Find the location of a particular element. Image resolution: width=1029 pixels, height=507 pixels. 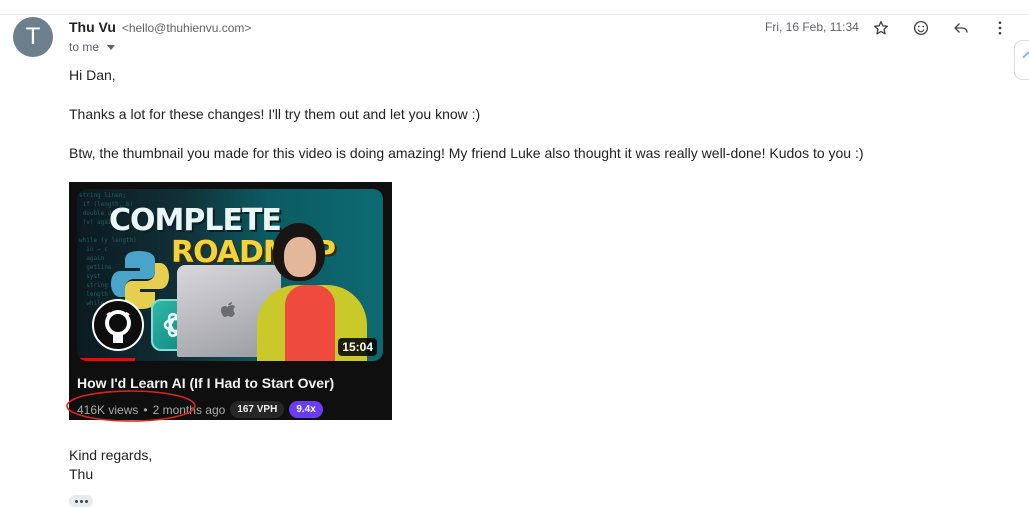

person-face is located at coordinates (300, 257).